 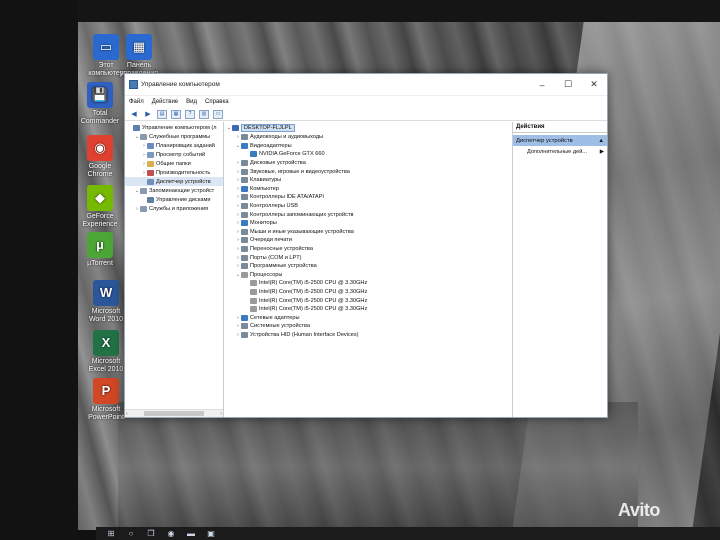 What do you see at coordinates (542, 85) in the screenshot?
I see `minimize-button: –` at bounding box center [542, 85].